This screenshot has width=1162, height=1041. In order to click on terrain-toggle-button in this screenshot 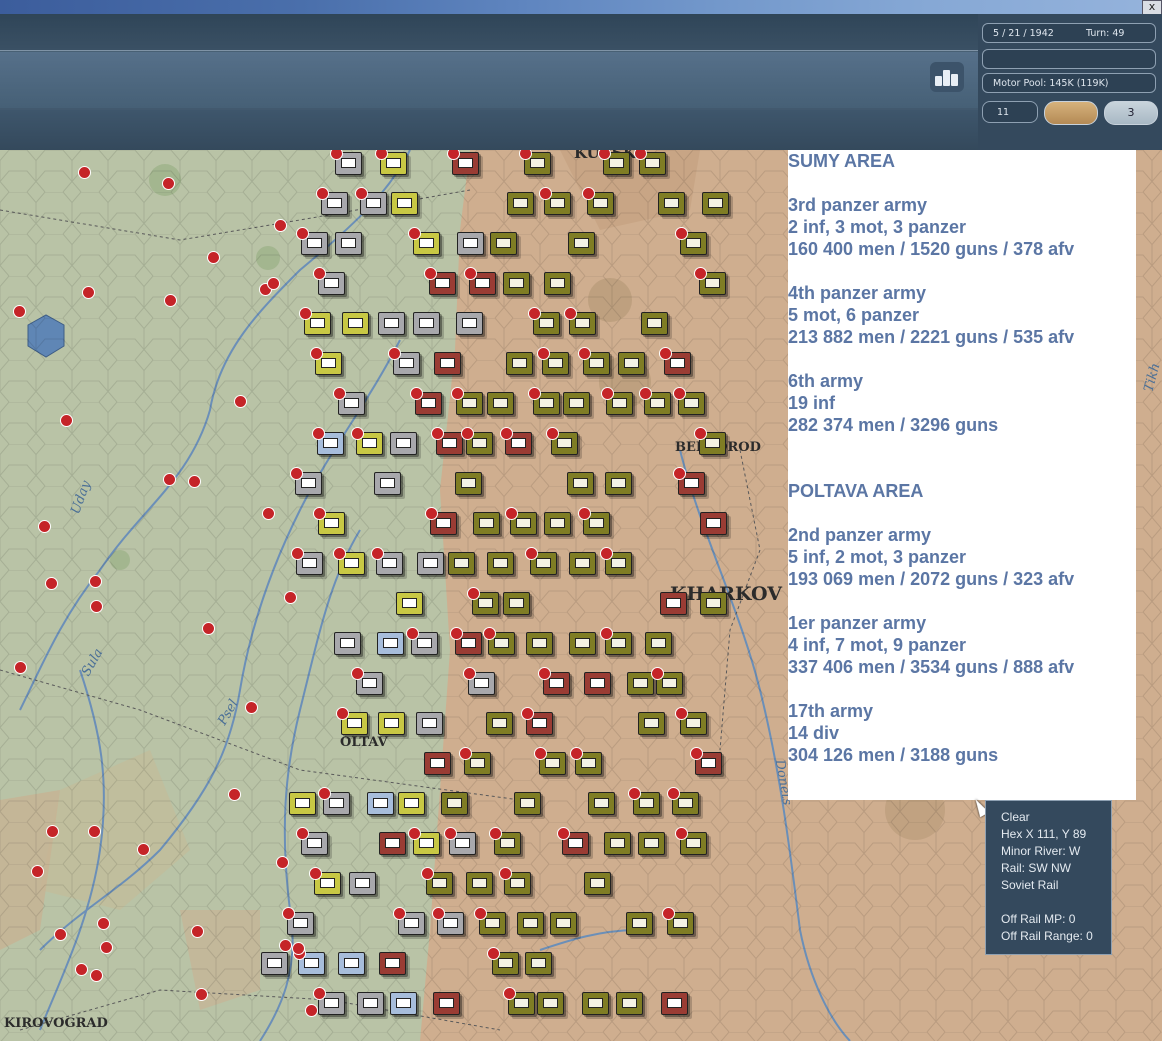, I will do `click(1071, 113)`.